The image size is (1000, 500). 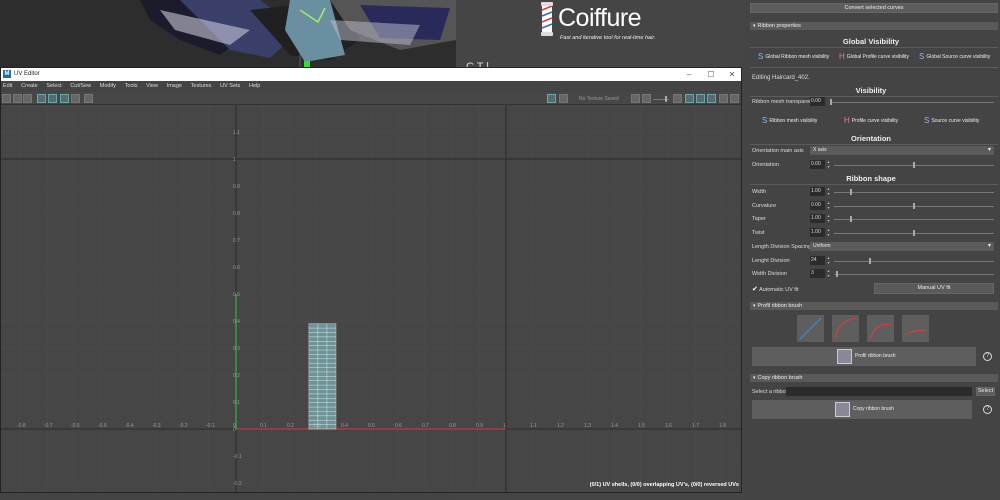 What do you see at coordinates (17, 98) in the screenshot?
I see `histogram-tool-icon` at bounding box center [17, 98].